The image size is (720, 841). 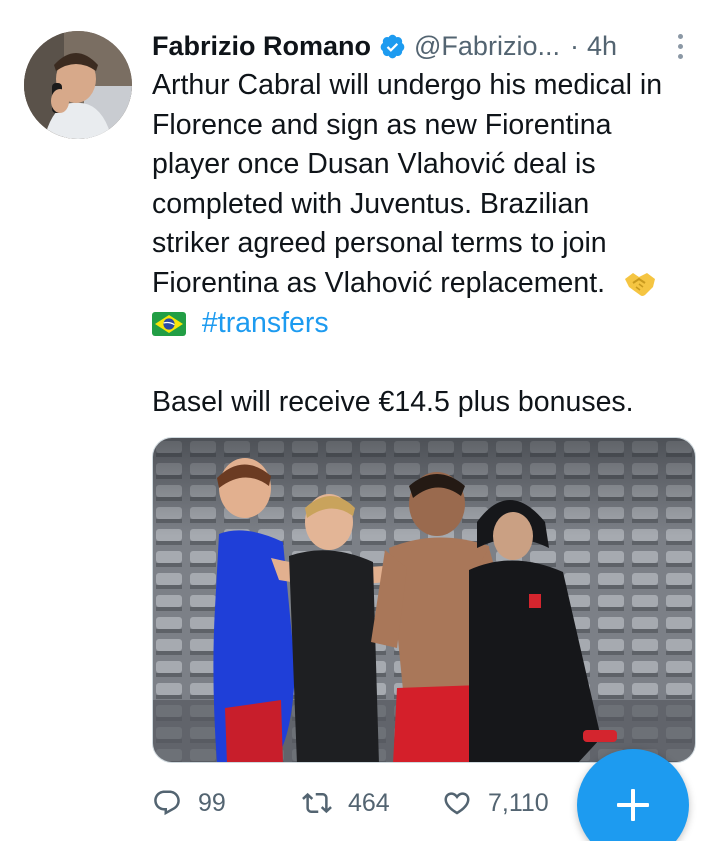 What do you see at coordinates (369, 802) in the screenshot?
I see `retweet-count: 464` at bounding box center [369, 802].